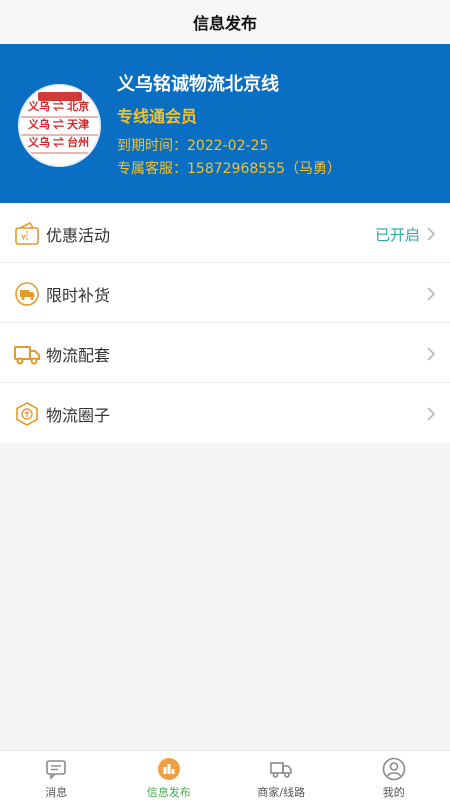 This screenshot has height=800, width=450. Describe the element at coordinates (59, 107) in the screenshot. I see `avatar-route-beijing: 义乌 ⇌ 北京` at that location.